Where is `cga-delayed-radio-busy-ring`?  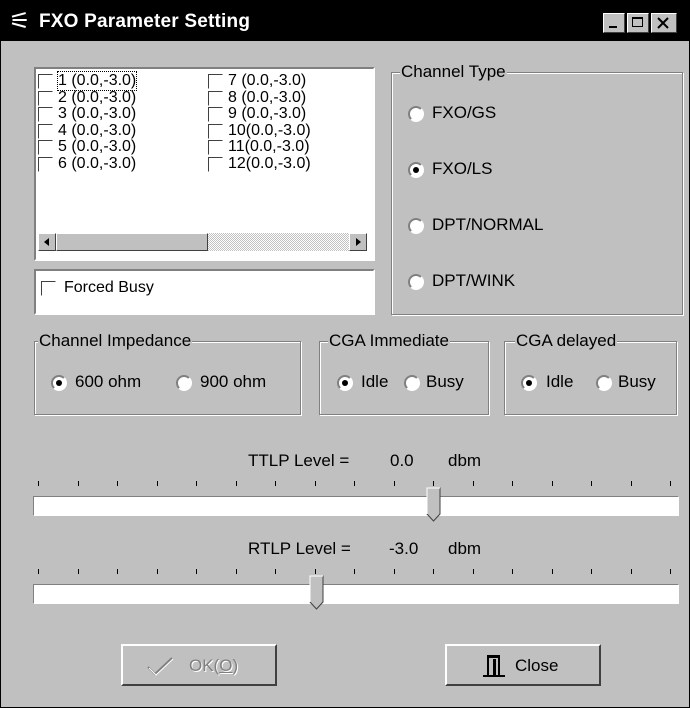 cga-delayed-radio-busy-ring is located at coordinates (604, 383).